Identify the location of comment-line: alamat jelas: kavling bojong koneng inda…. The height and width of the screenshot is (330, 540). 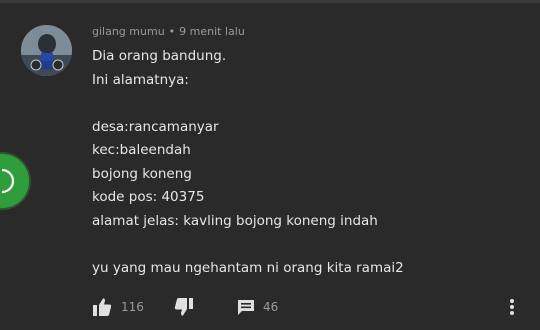
(235, 220).